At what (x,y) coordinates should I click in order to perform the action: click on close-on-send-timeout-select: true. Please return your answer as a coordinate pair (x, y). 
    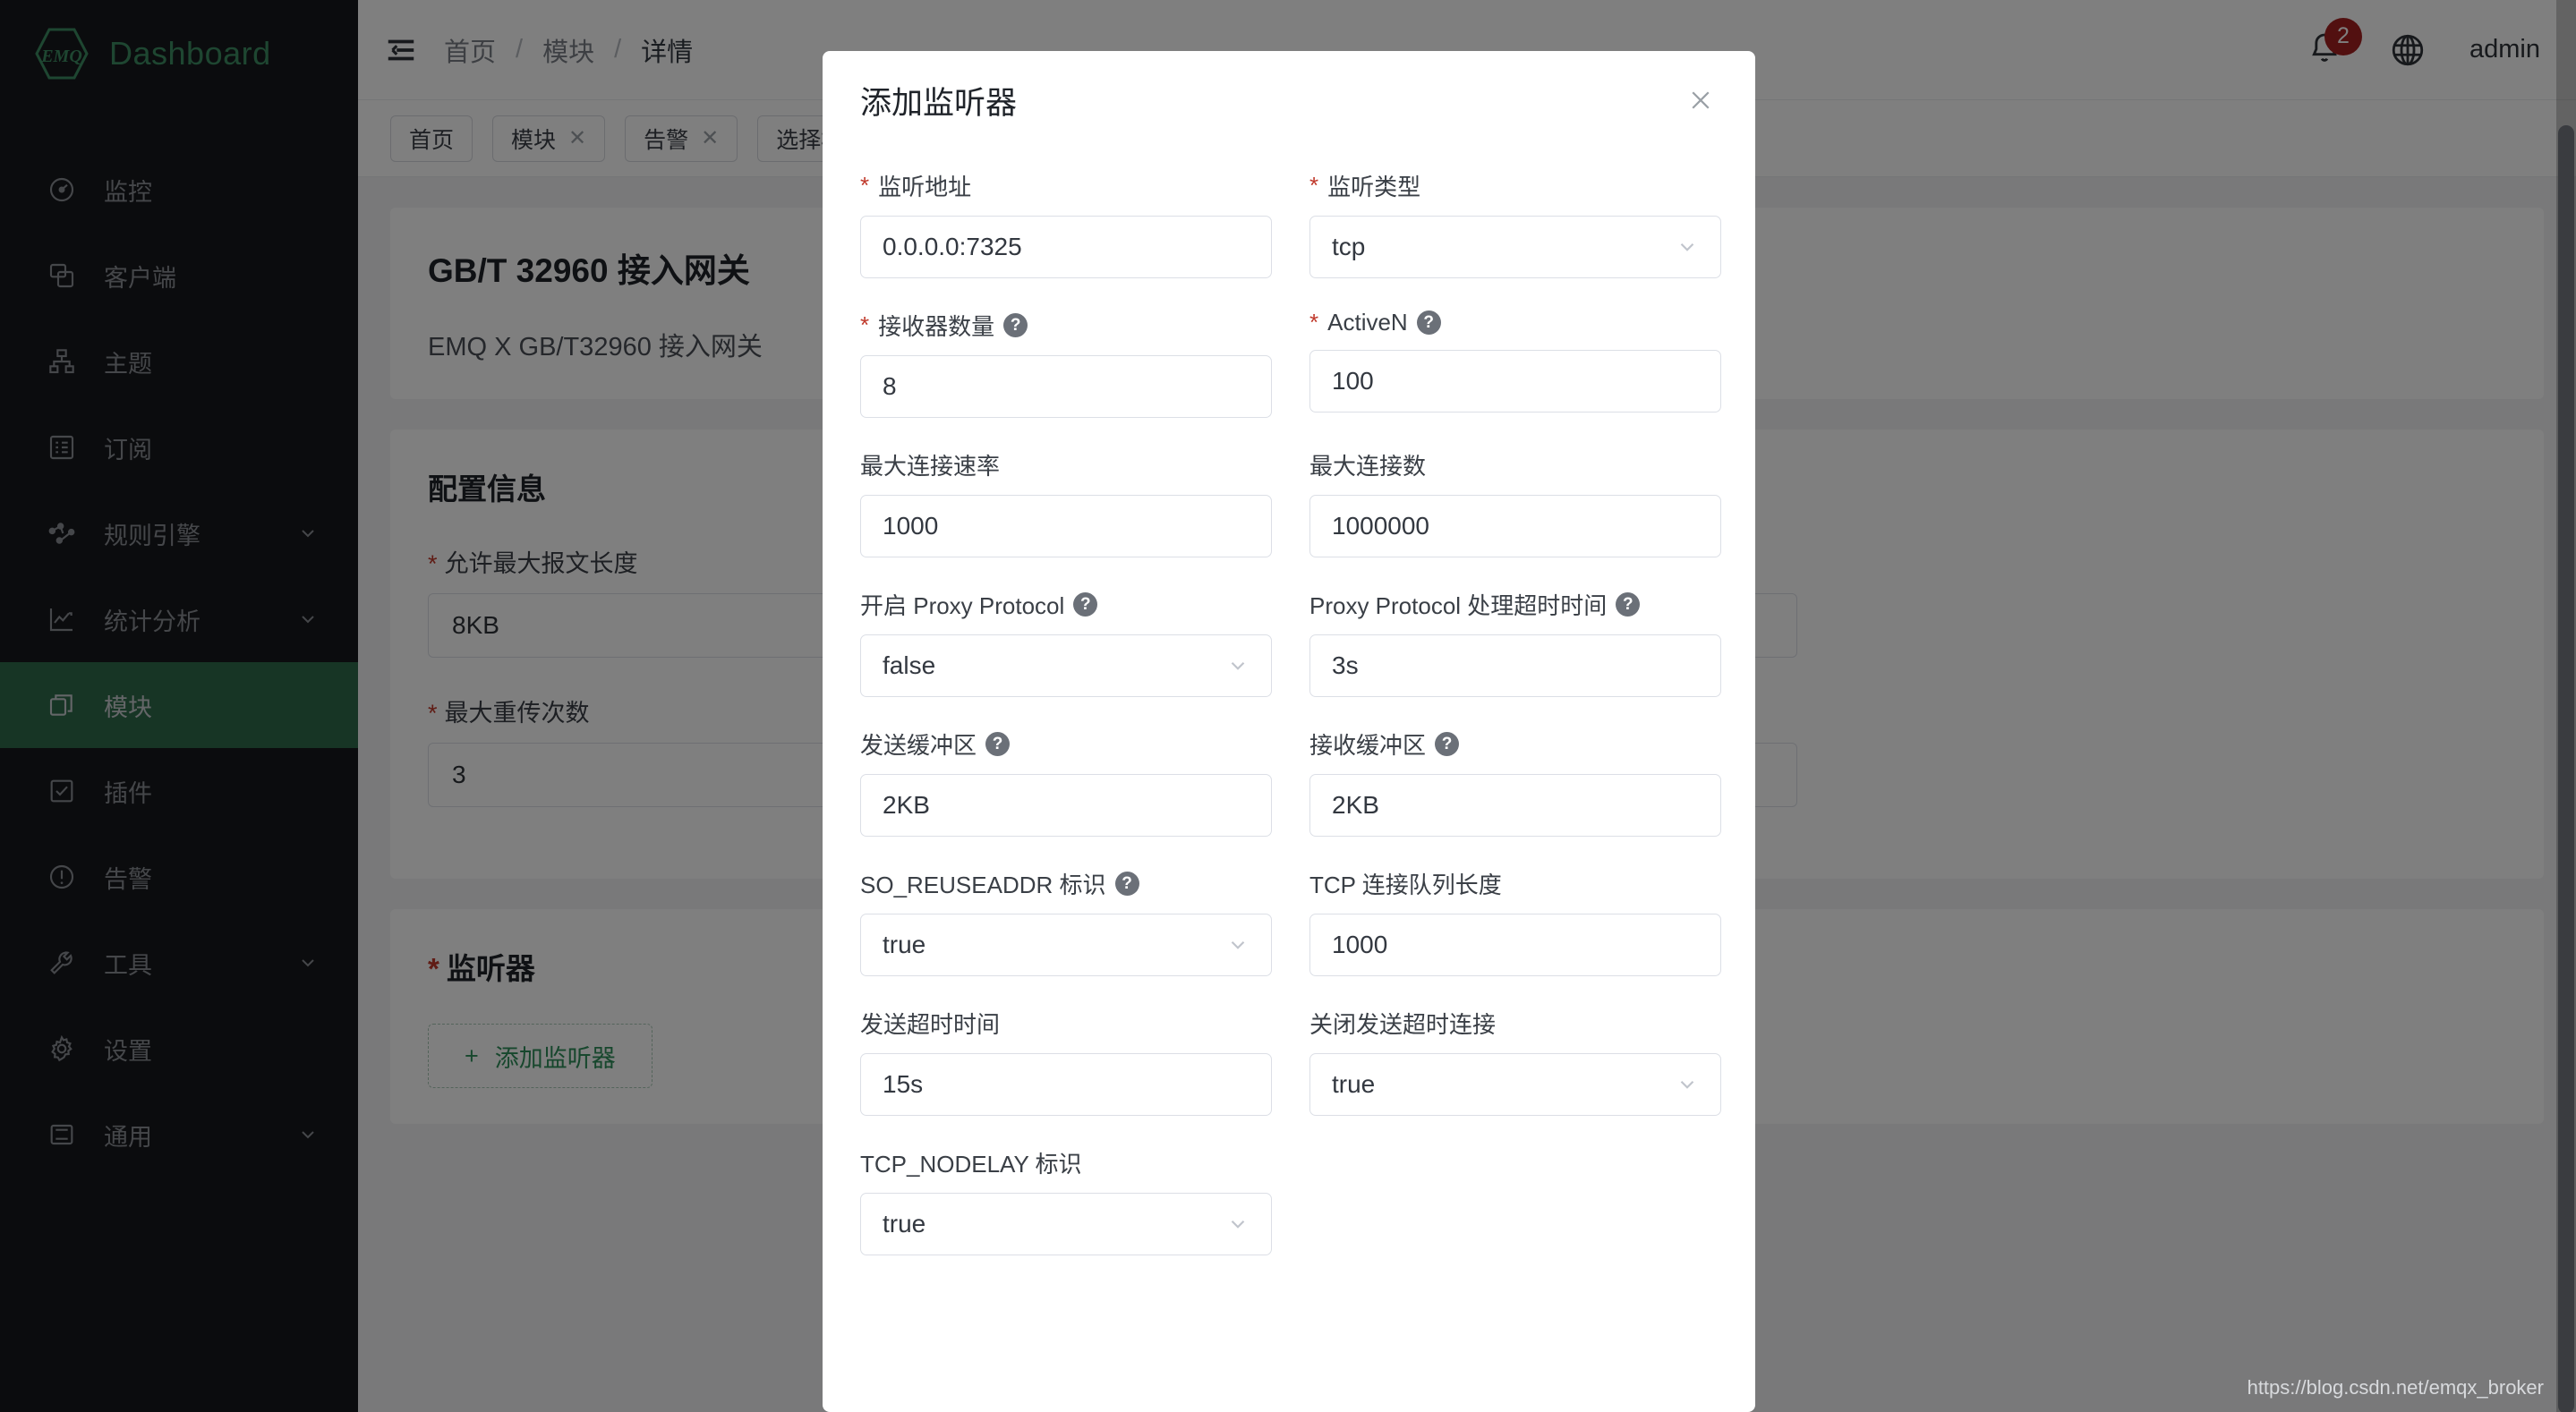
    Looking at the image, I should click on (1515, 1084).